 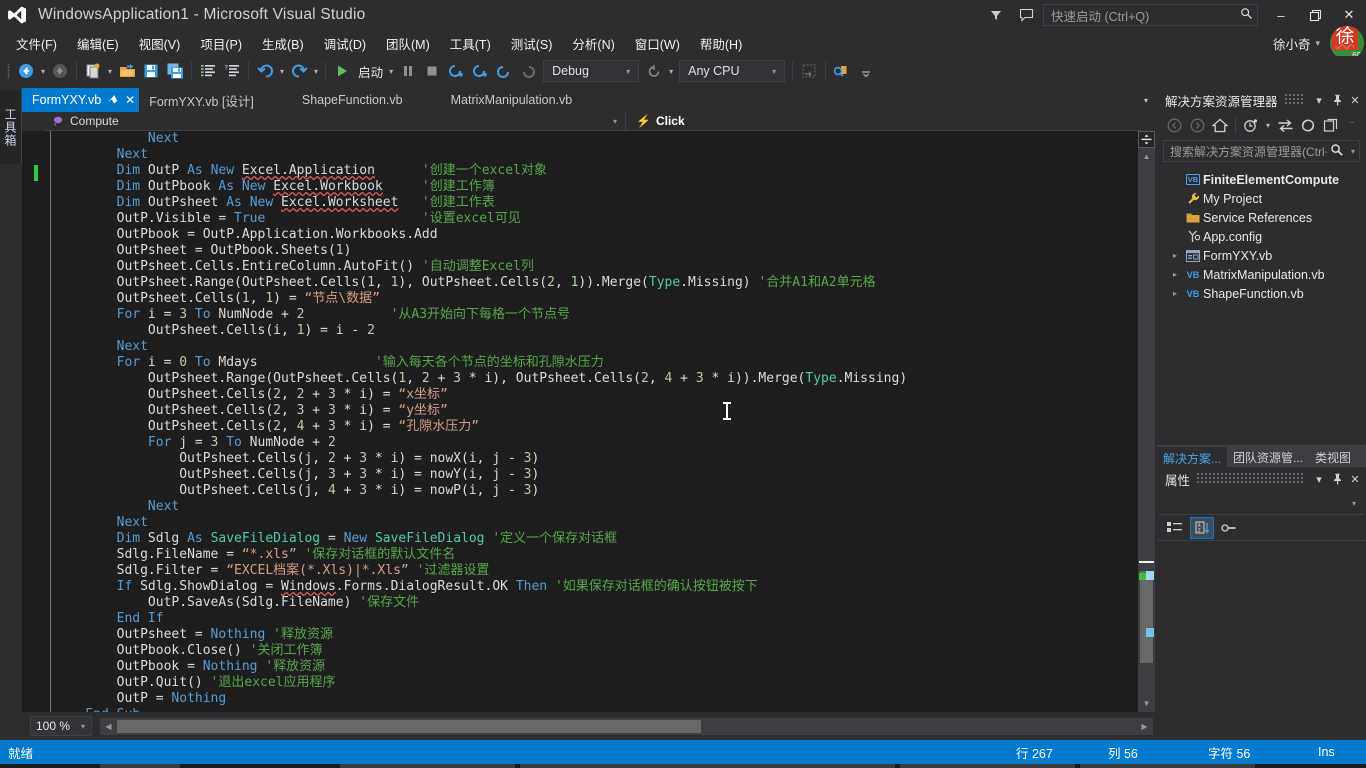 I want to click on menu-item-file: 文件(F), so click(x=36, y=43).